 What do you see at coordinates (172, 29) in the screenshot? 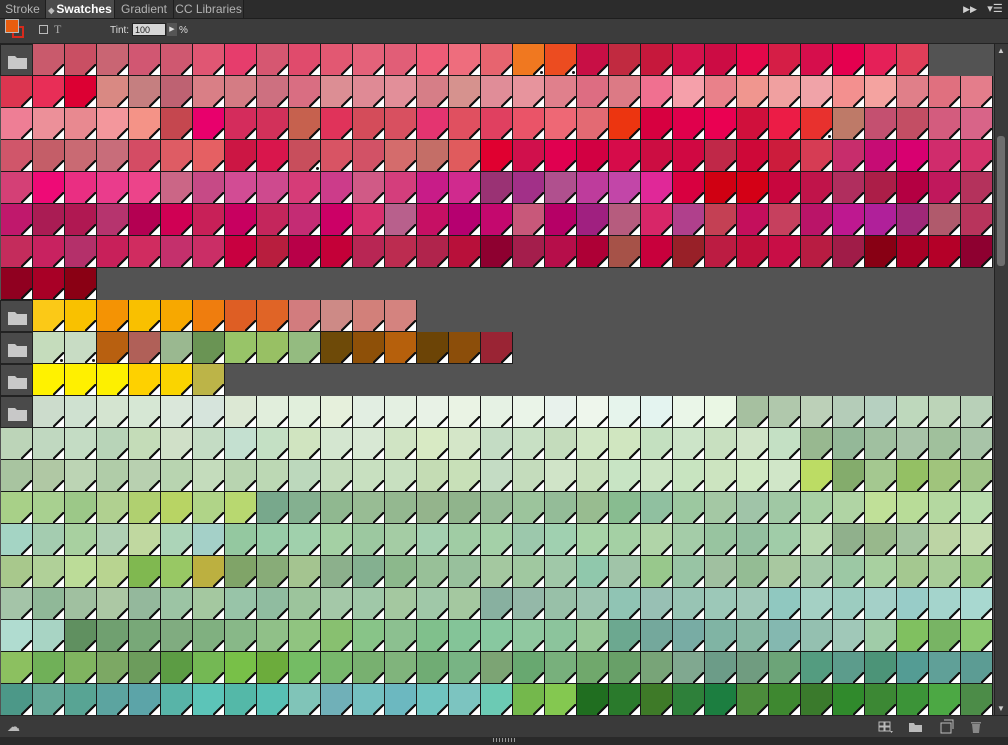
I see `tint-slider-arrow-icon: ▶` at bounding box center [172, 29].